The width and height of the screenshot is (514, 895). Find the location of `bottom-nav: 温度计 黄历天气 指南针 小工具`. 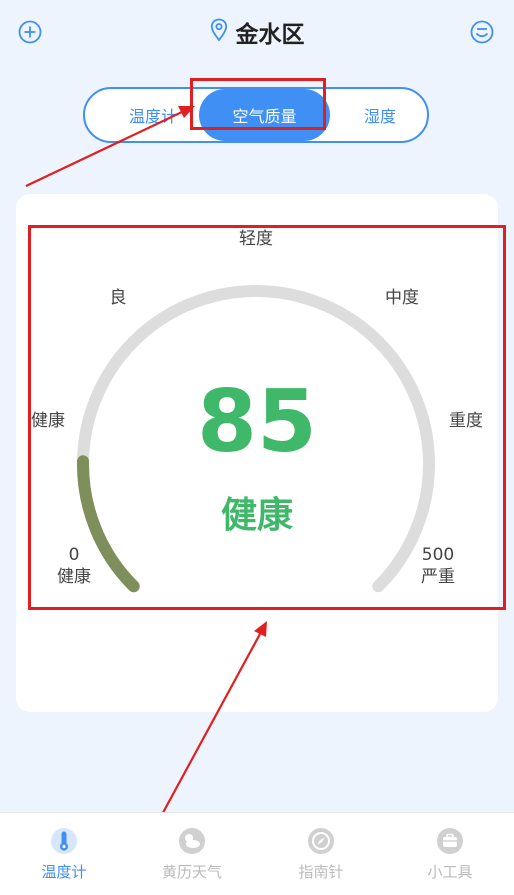

bottom-nav: 温度计 黄历天气 指南针 小工具 is located at coordinates (257, 853).